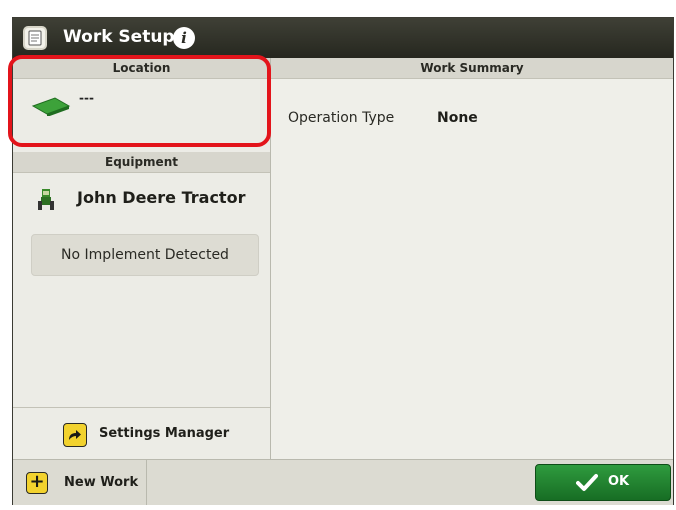 Image resolution: width=676 pixels, height=510 pixels. Describe the element at coordinates (619, 481) in the screenshot. I see `ok-label: OK` at that location.